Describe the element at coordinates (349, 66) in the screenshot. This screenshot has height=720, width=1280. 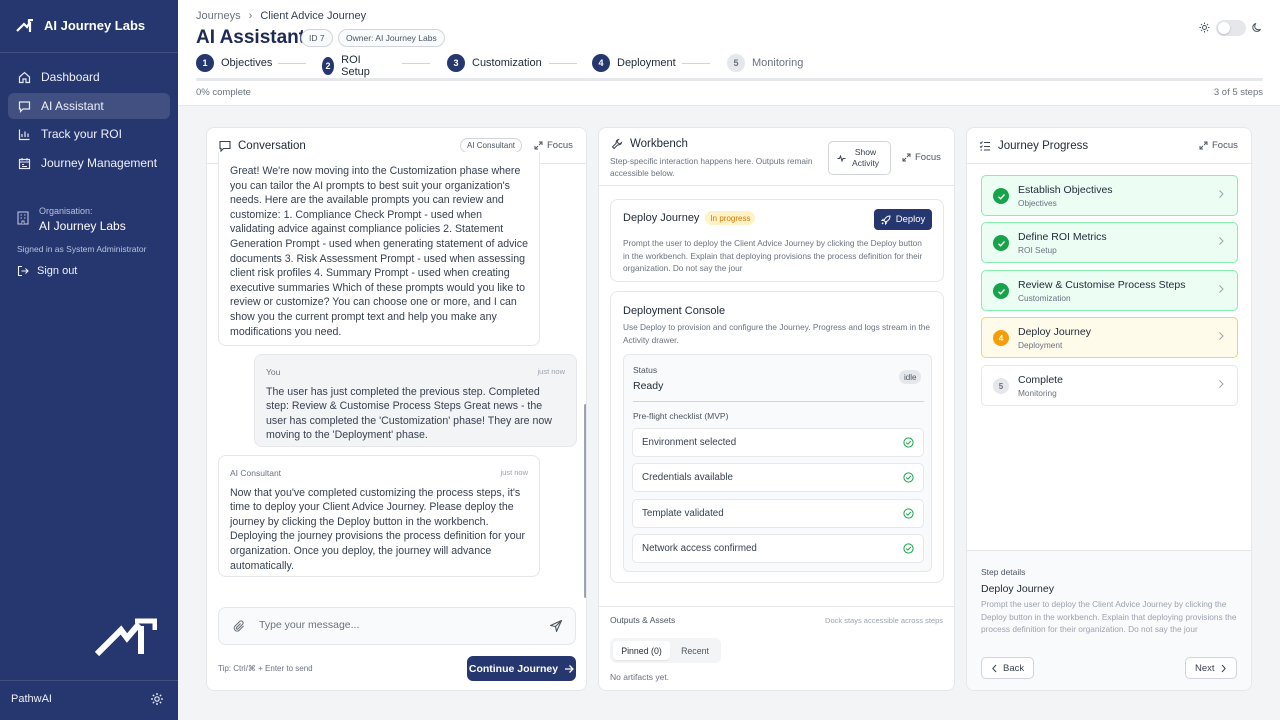
I see `step-roi-setup: 2 ROI Setup` at that location.